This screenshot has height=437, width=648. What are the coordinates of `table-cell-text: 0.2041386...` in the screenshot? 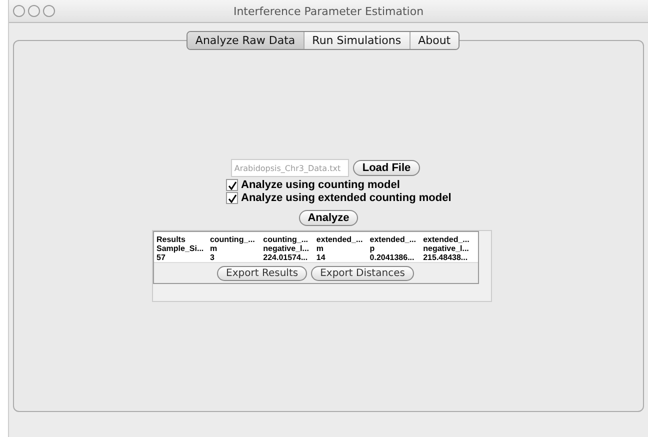 It's located at (392, 257).